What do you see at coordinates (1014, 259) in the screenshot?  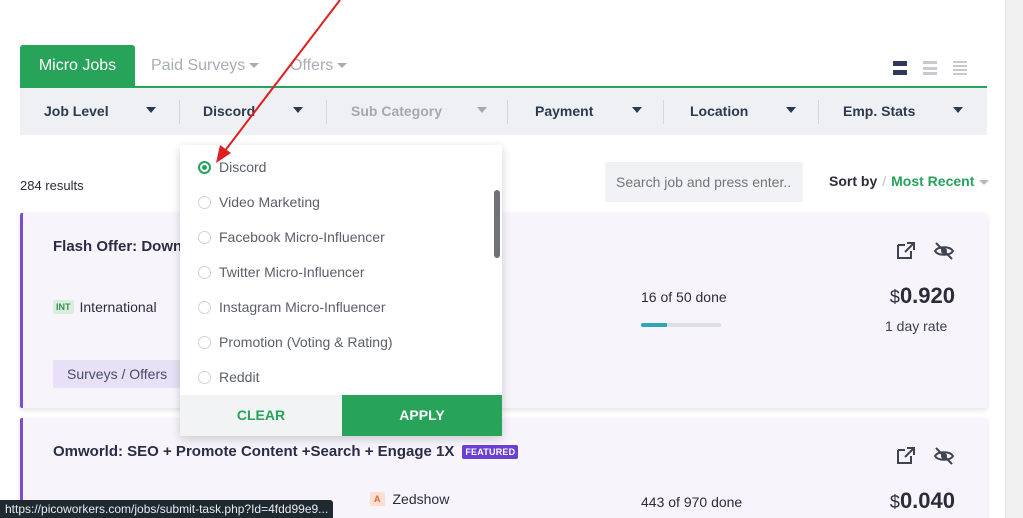 I see `page-scrollbar` at bounding box center [1014, 259].